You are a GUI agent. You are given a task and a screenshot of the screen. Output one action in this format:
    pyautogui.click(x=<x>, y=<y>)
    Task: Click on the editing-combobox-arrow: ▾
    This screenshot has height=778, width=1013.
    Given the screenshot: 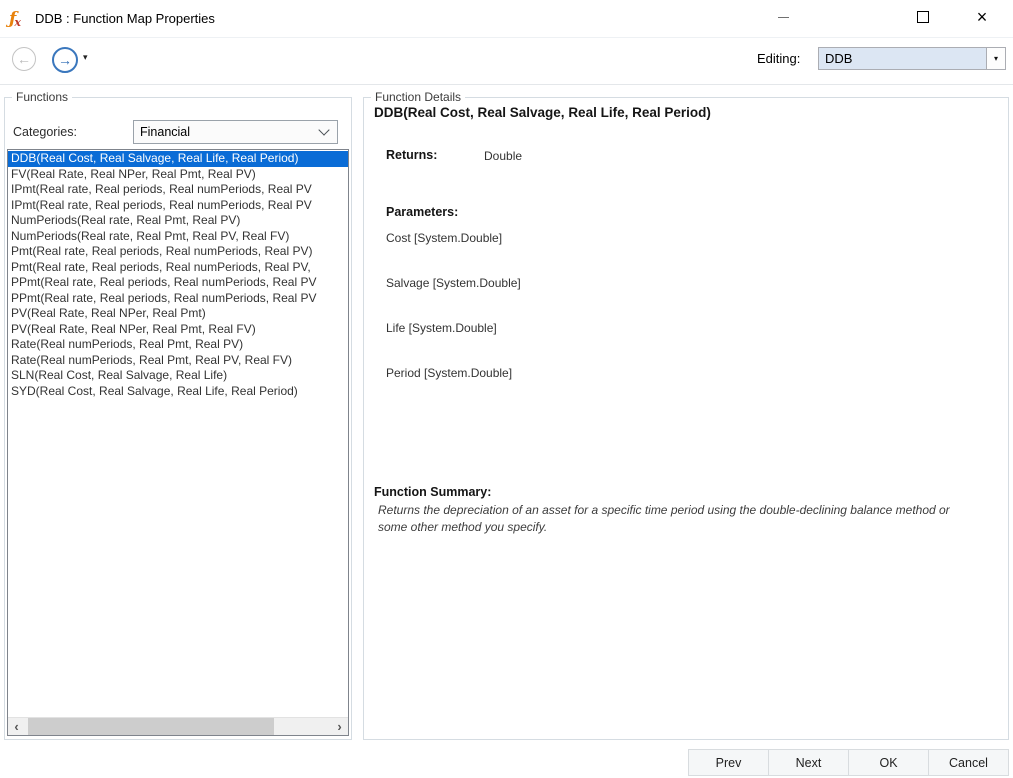 What is the action you would take?
    pyautogui.click(x=995, y=58)
    